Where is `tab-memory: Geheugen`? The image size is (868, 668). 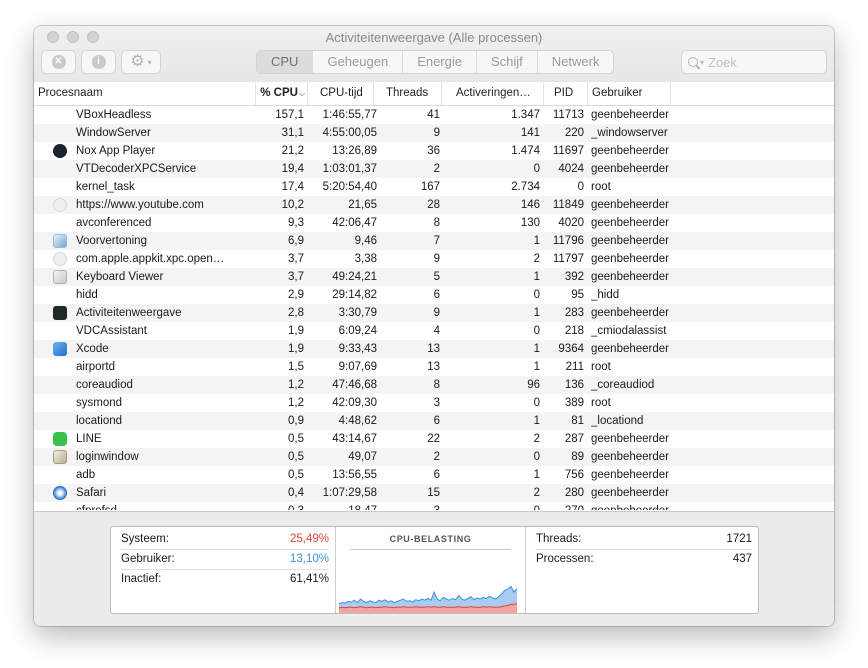 tab-memory: Geheugen is located at coordinates (358, 62).